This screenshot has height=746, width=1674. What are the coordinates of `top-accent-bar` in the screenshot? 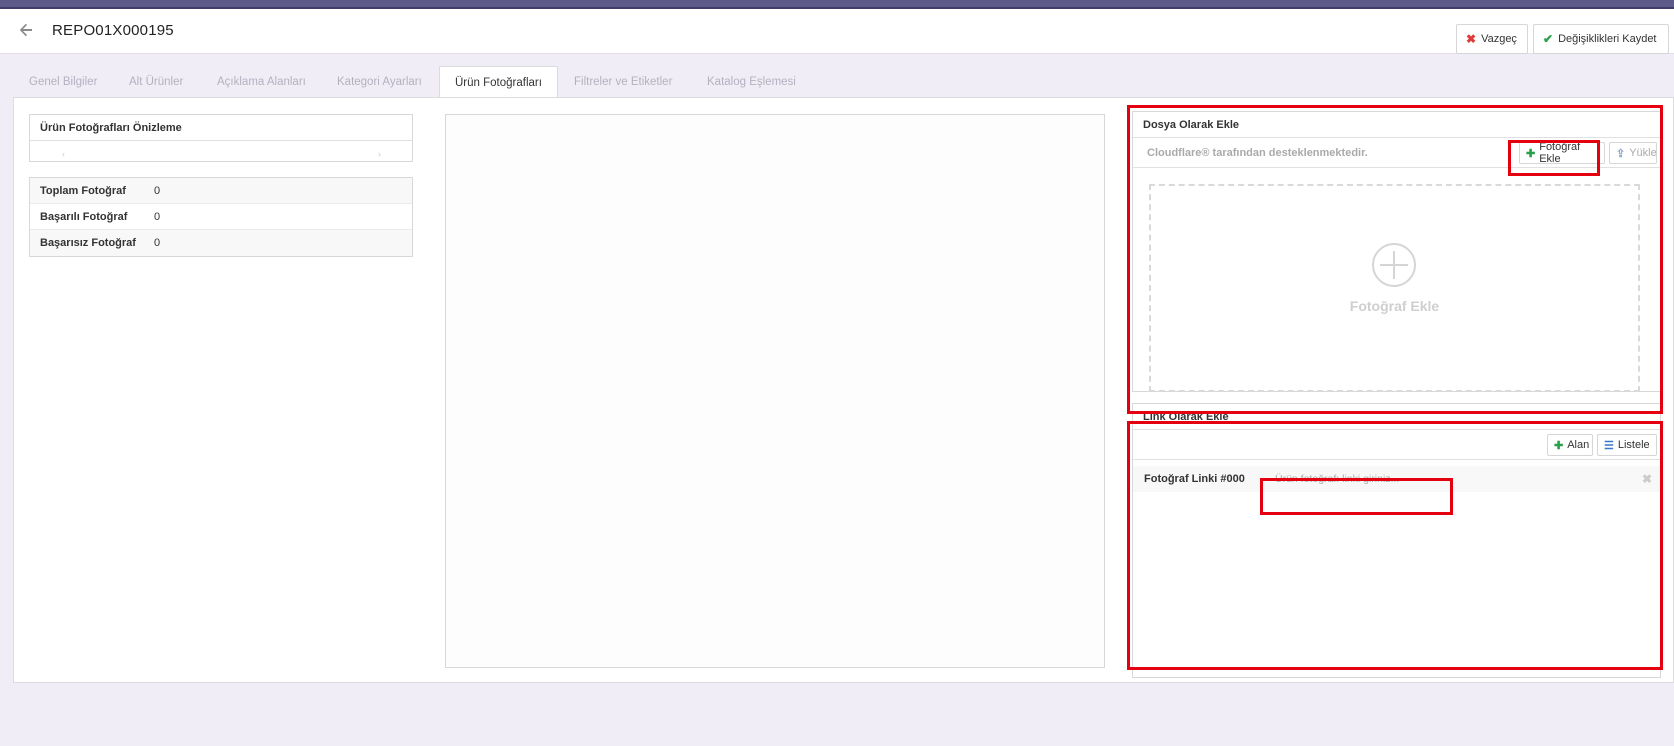 It's located at (837, 4).